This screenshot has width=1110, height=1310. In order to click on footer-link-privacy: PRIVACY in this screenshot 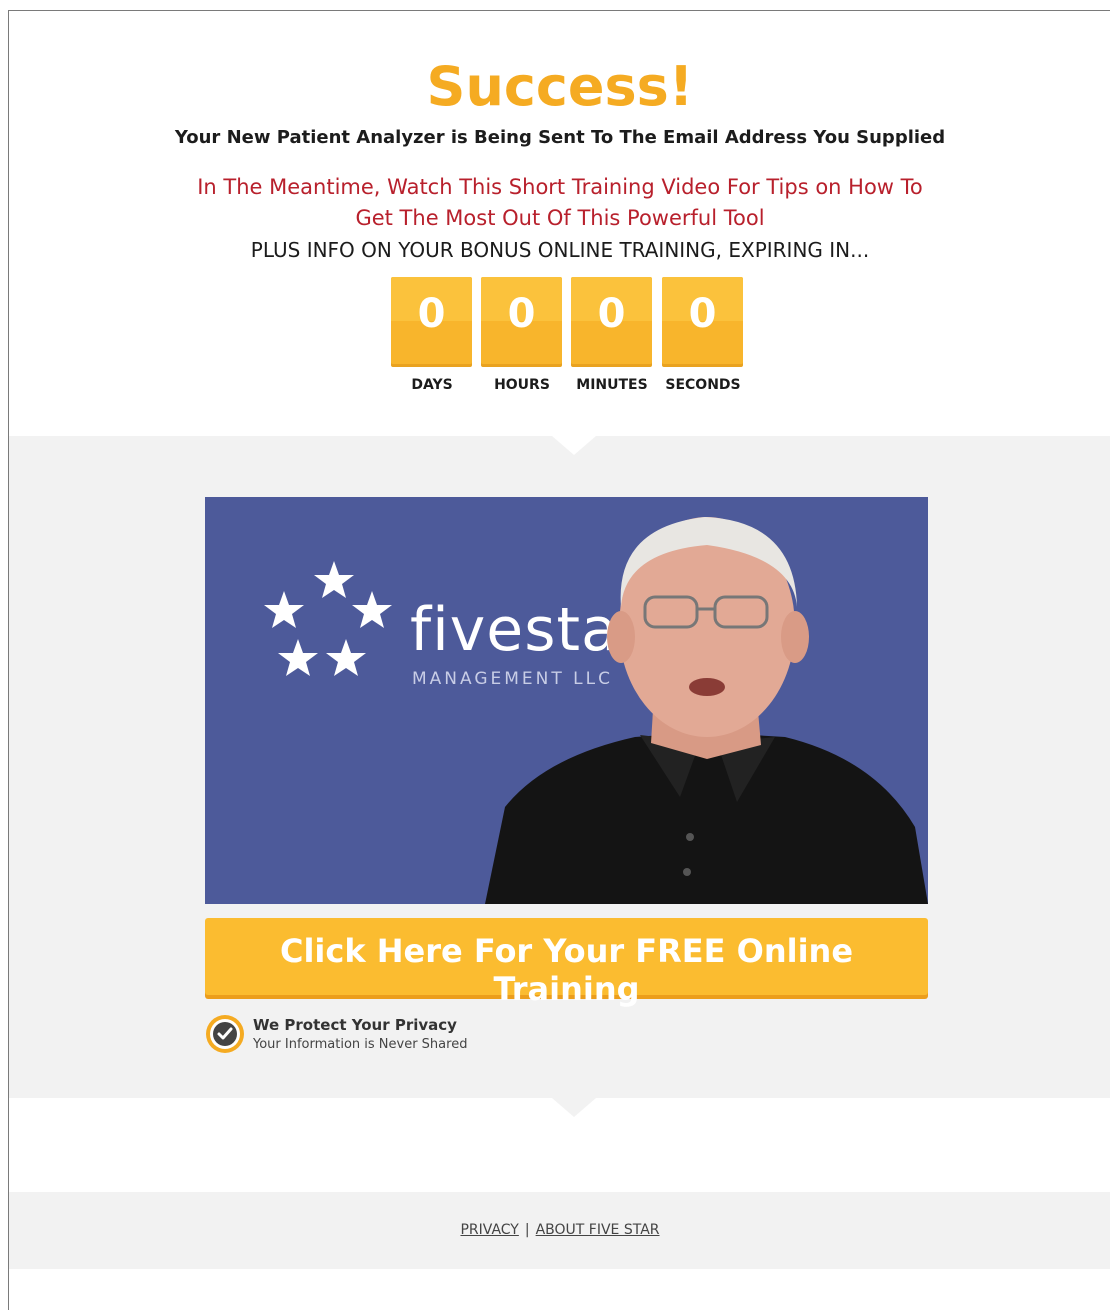, I will do `click(489, 1230)`.